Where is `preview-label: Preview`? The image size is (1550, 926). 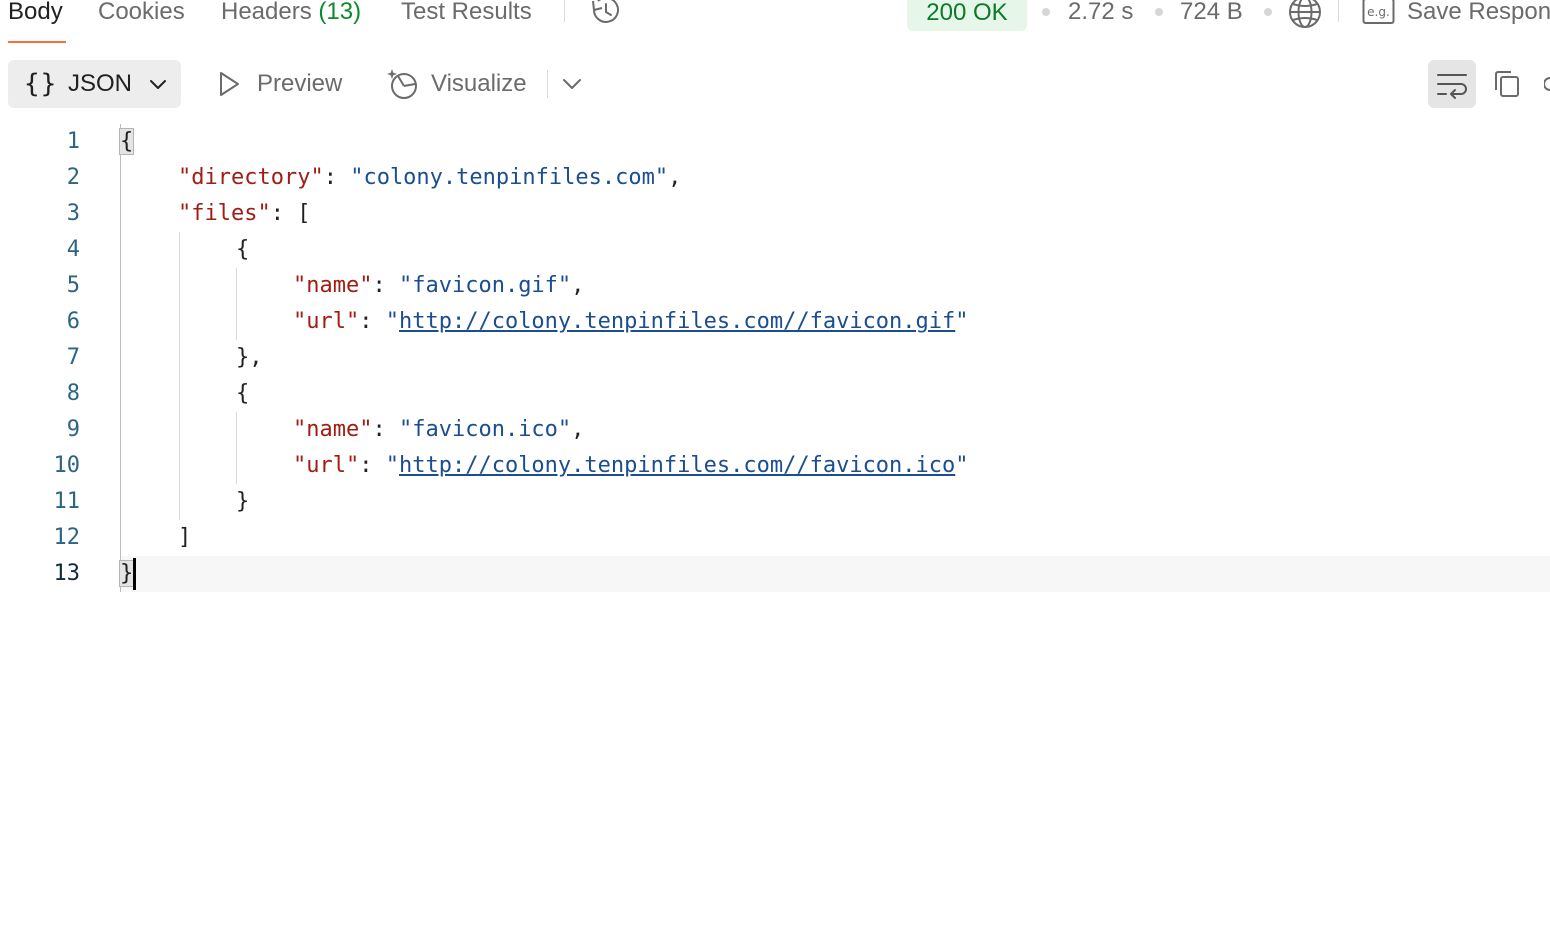
preview-label: Preview is located at coordinates (300, 83).